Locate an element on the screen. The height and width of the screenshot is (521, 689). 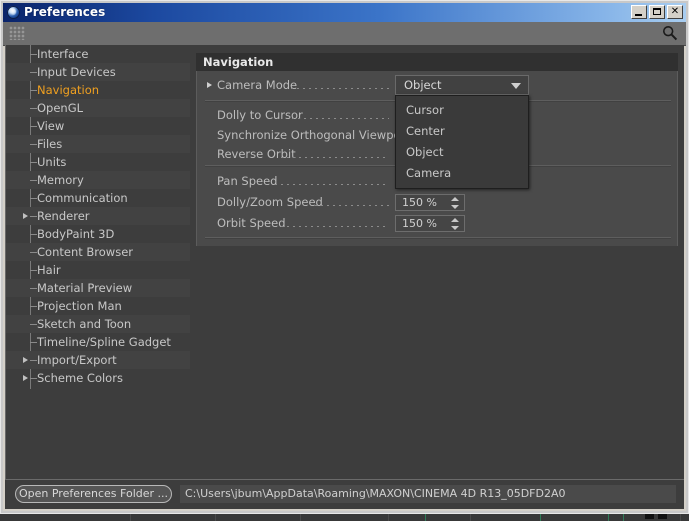
sidebar-item-label: View is located at coordinates (51, 126).